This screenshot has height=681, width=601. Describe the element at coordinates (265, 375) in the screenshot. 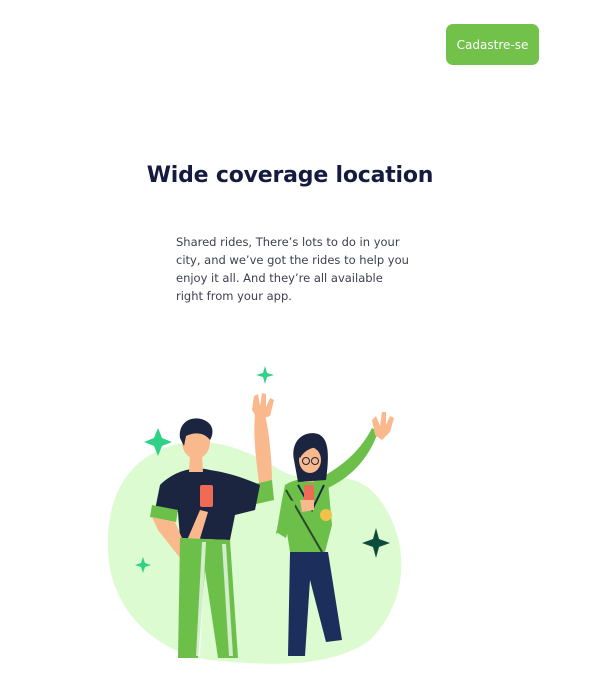

I see `sparkle-icon-top` at that location.